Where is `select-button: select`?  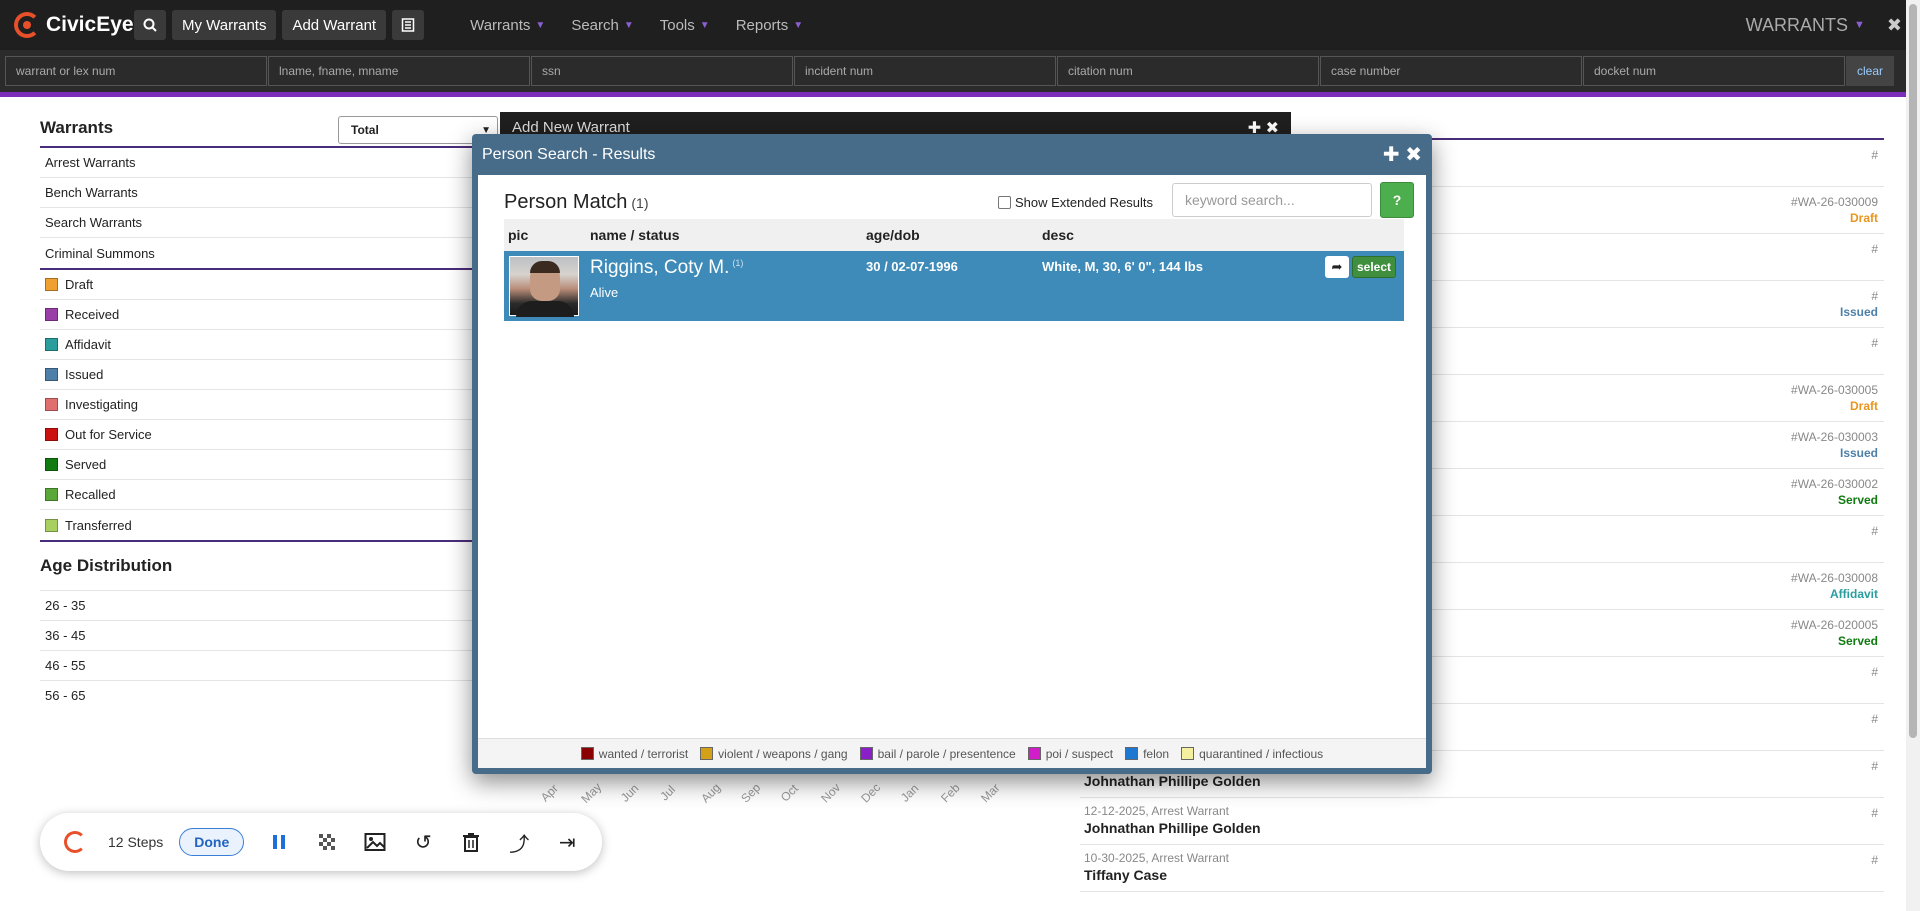 select-button: select is located at coordinates (1374, 267).